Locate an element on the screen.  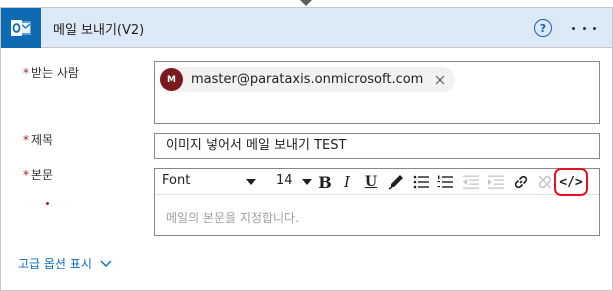
italic-button: I is located at coordinates (347, 182).